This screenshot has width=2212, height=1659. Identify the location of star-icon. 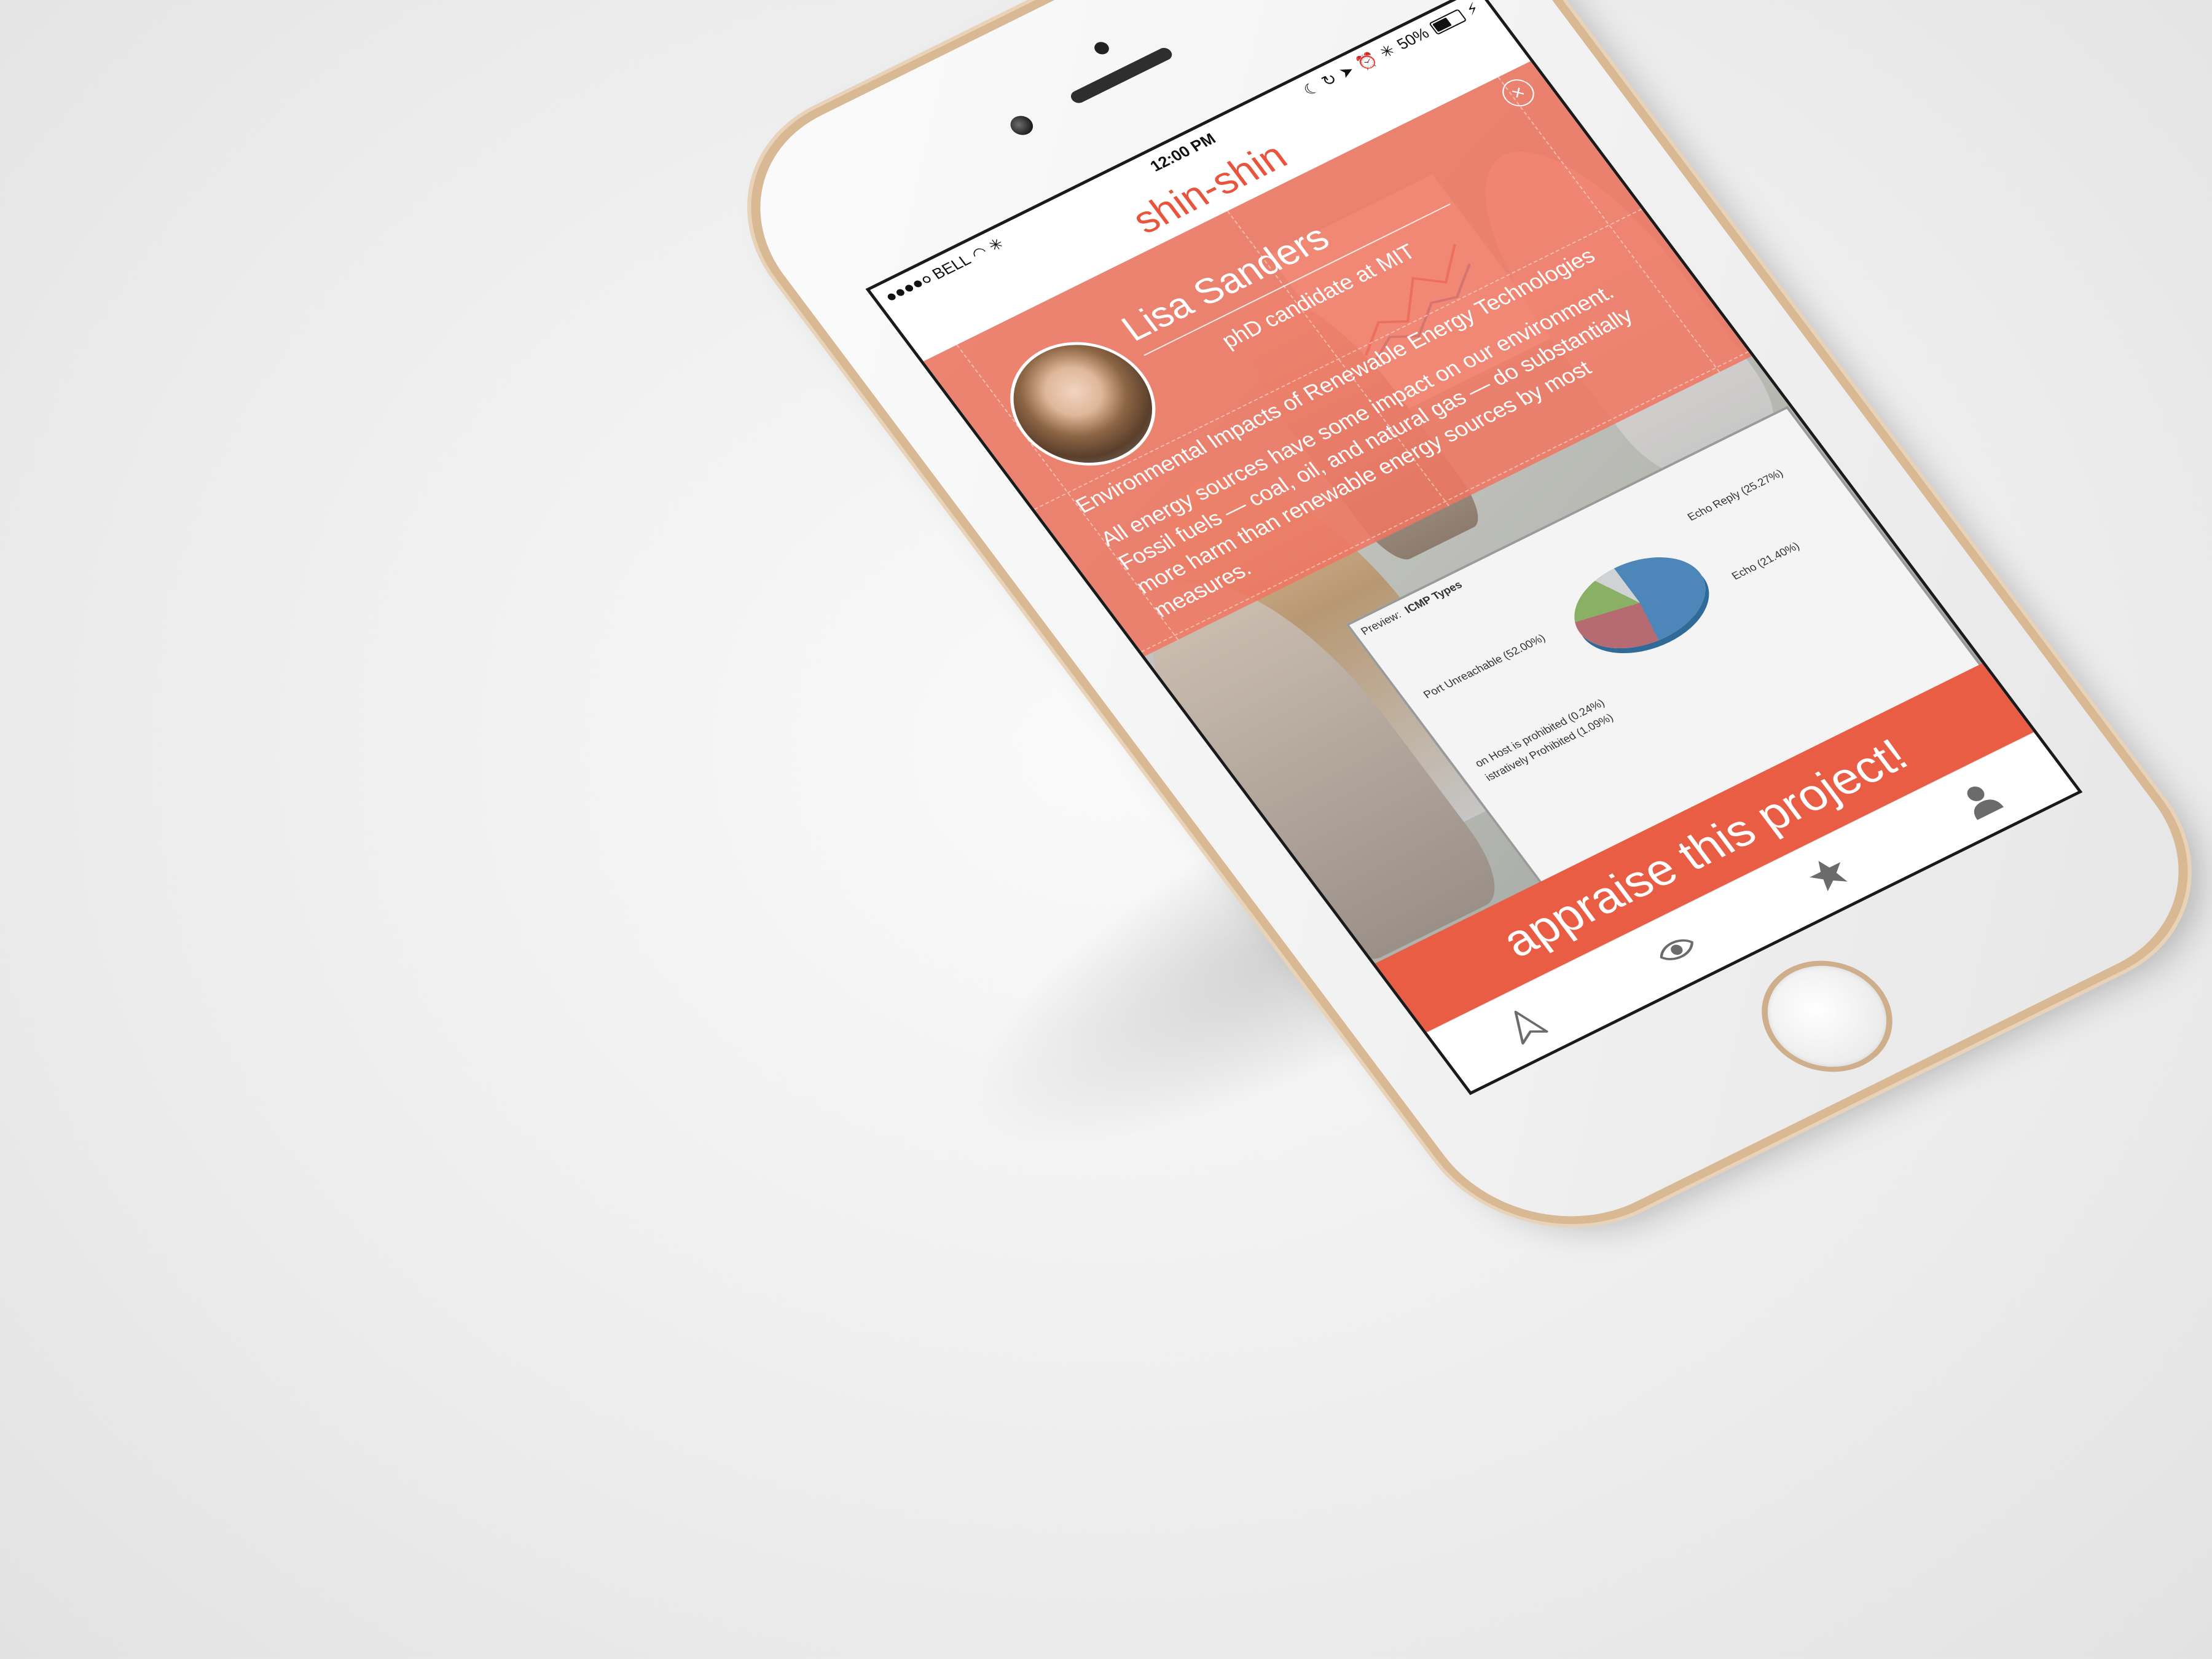
(1829, 876).